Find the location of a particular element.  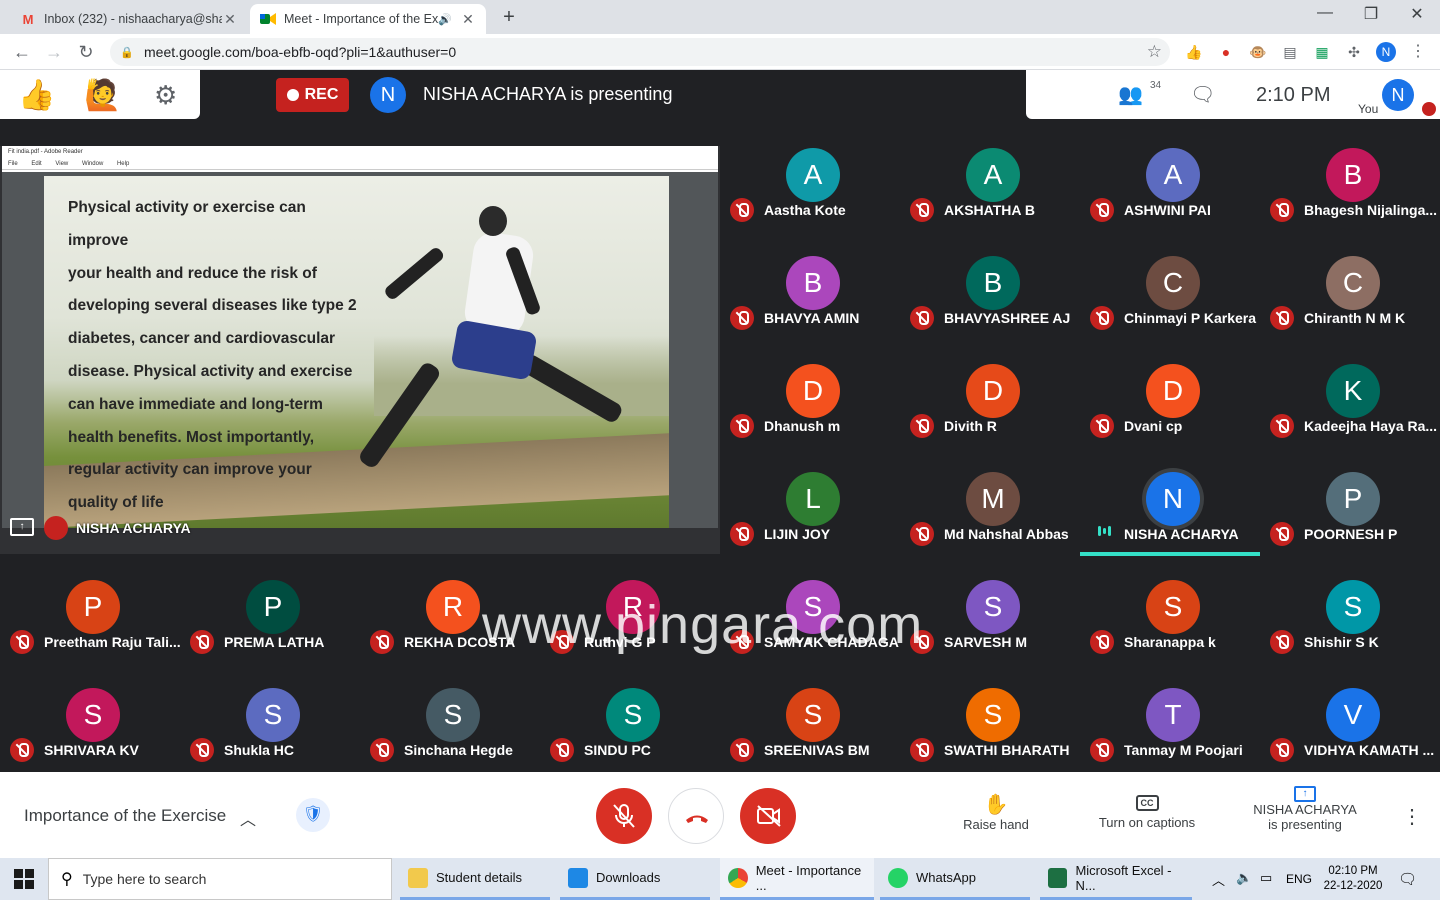

taskbar-clock: 02:10 PM 22-12-2020 is located at coordinates (1353, 879).